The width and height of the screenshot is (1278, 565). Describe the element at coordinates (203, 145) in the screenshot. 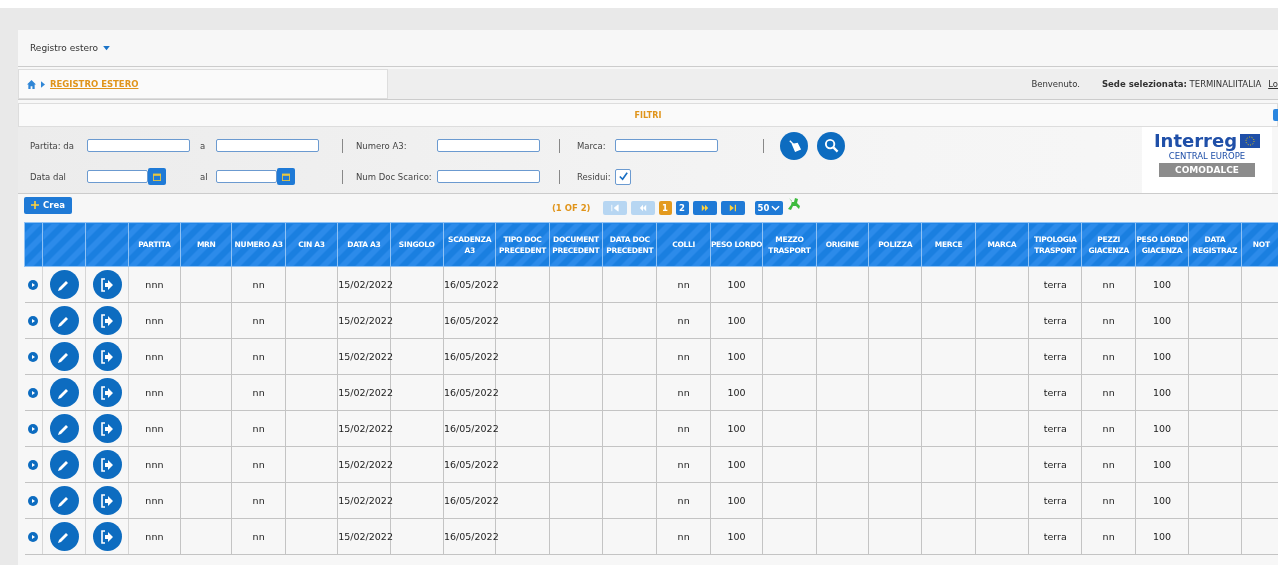

I see `field-label: a` at that location.